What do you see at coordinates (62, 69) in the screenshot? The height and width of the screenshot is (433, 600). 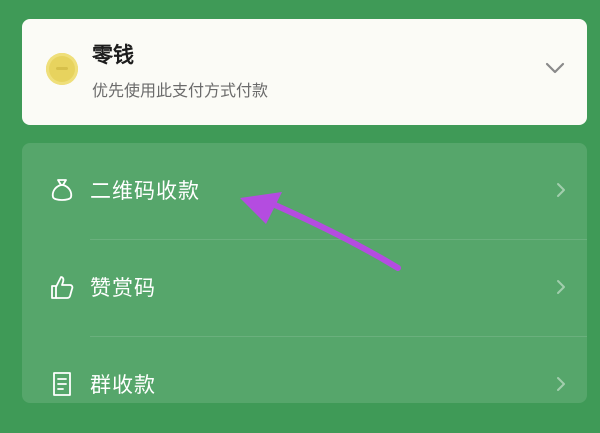 I see `coin-icon` at bounding box center [62, 69].